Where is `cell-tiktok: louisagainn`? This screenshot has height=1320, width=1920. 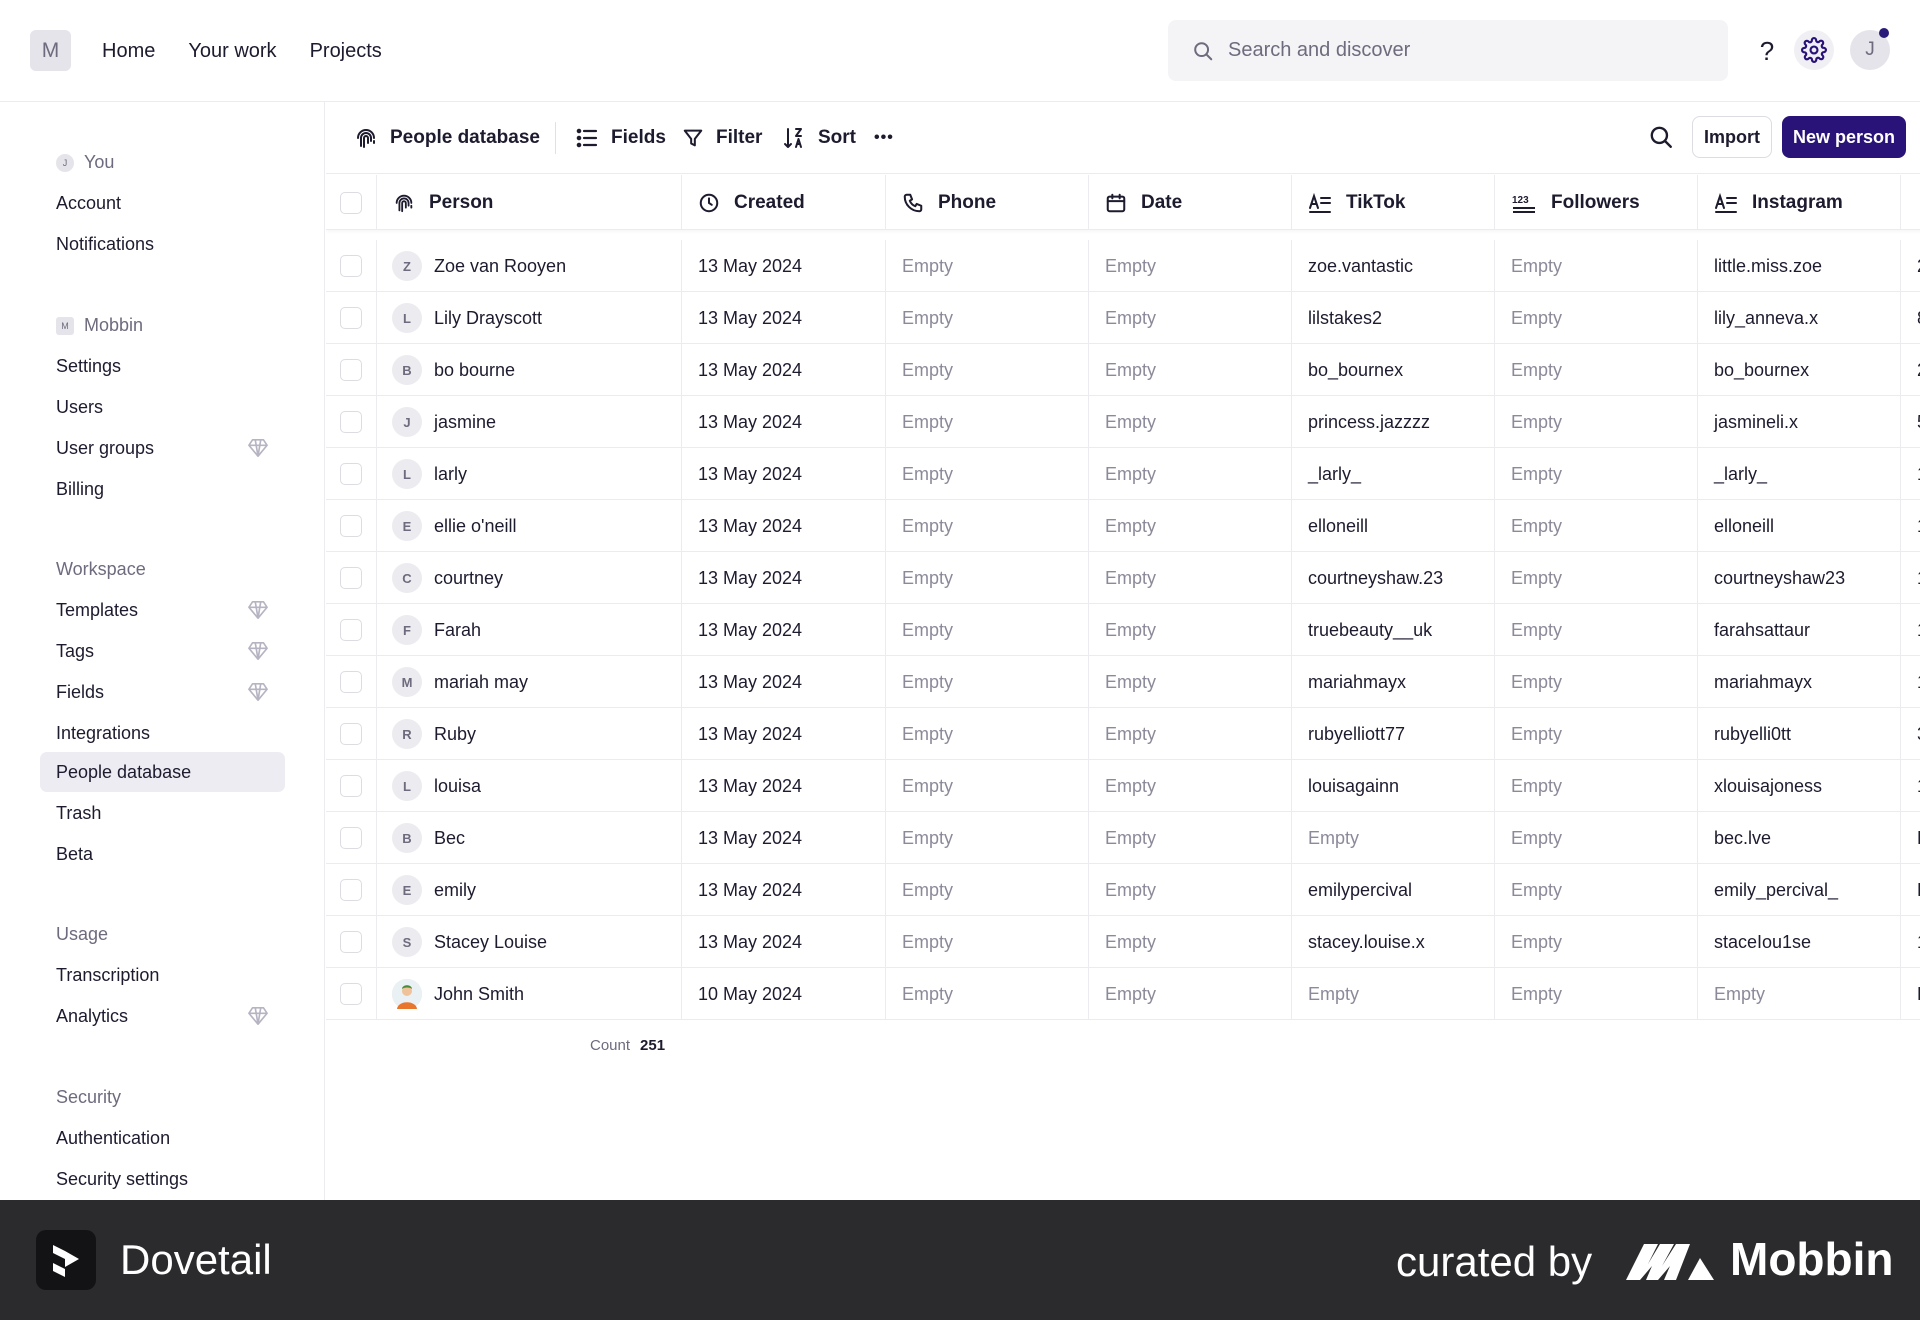
cell-tiktok: louisagainn is located at coordinates (1393, 786).